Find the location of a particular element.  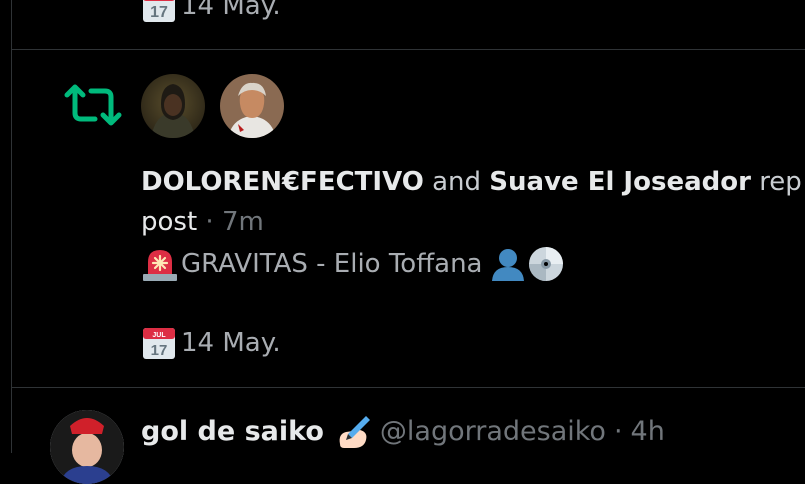

writing-hand-icon is located at coordinates (354, 432).